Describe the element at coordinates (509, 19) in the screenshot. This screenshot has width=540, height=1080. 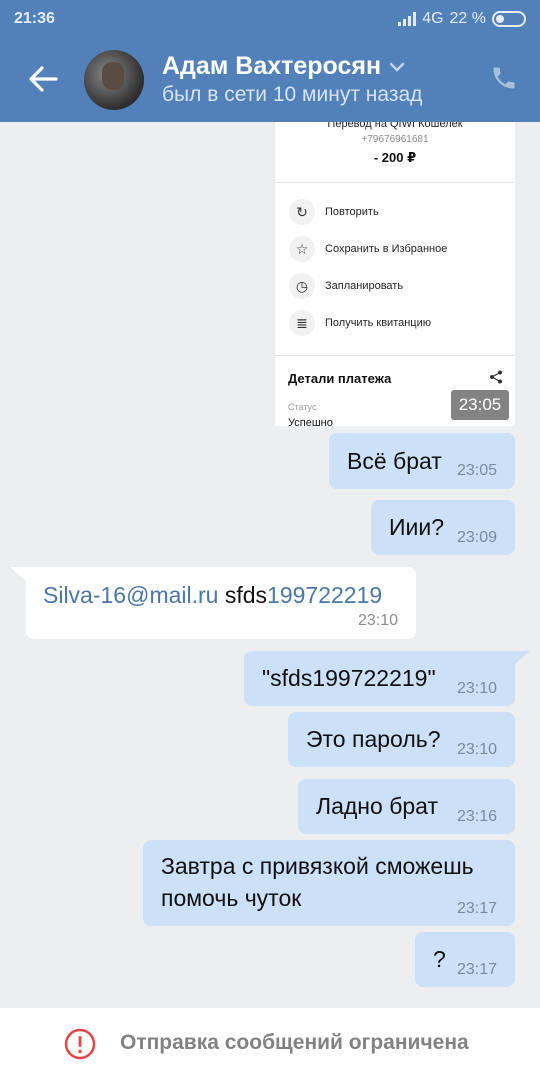
I see `battery-icon` at that location.